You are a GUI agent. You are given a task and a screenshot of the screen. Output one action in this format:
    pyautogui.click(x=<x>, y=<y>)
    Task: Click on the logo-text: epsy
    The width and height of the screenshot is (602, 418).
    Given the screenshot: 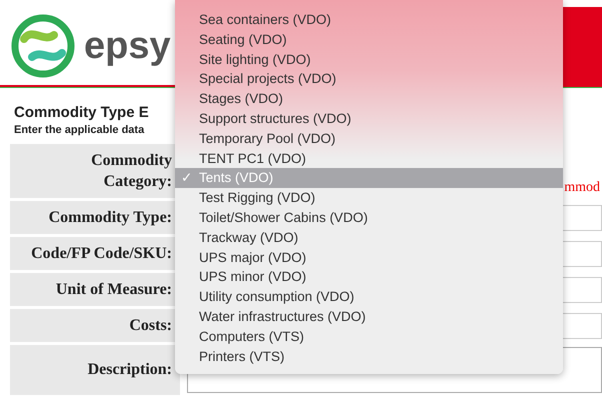 What is the action you would take?
    pyautogui.click(x=127, y=46)
    